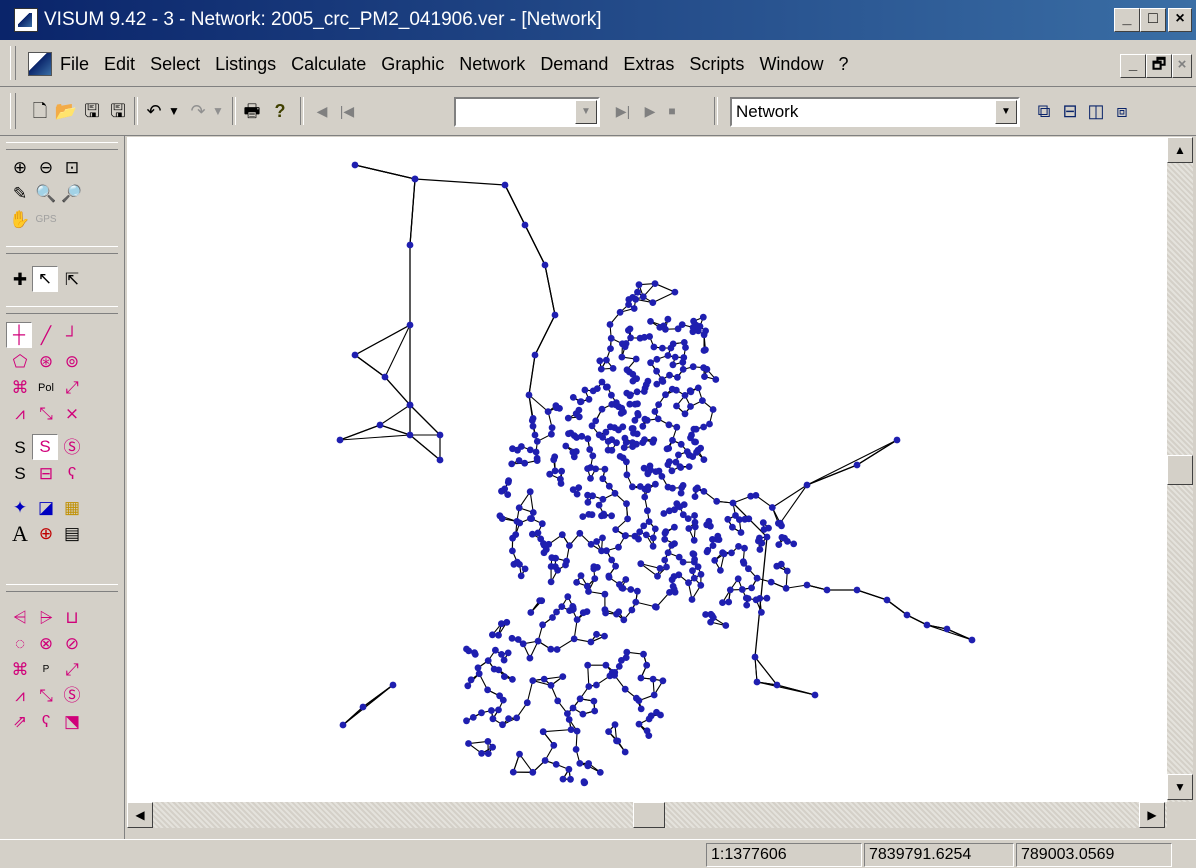 The image size is (1196, 868). I want to click on help-icon: ?, so click(280, 111).